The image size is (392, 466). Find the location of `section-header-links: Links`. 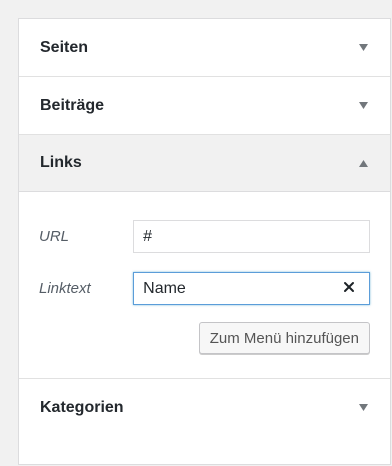

section-header-links: Links is located at coordinates (204, 163).